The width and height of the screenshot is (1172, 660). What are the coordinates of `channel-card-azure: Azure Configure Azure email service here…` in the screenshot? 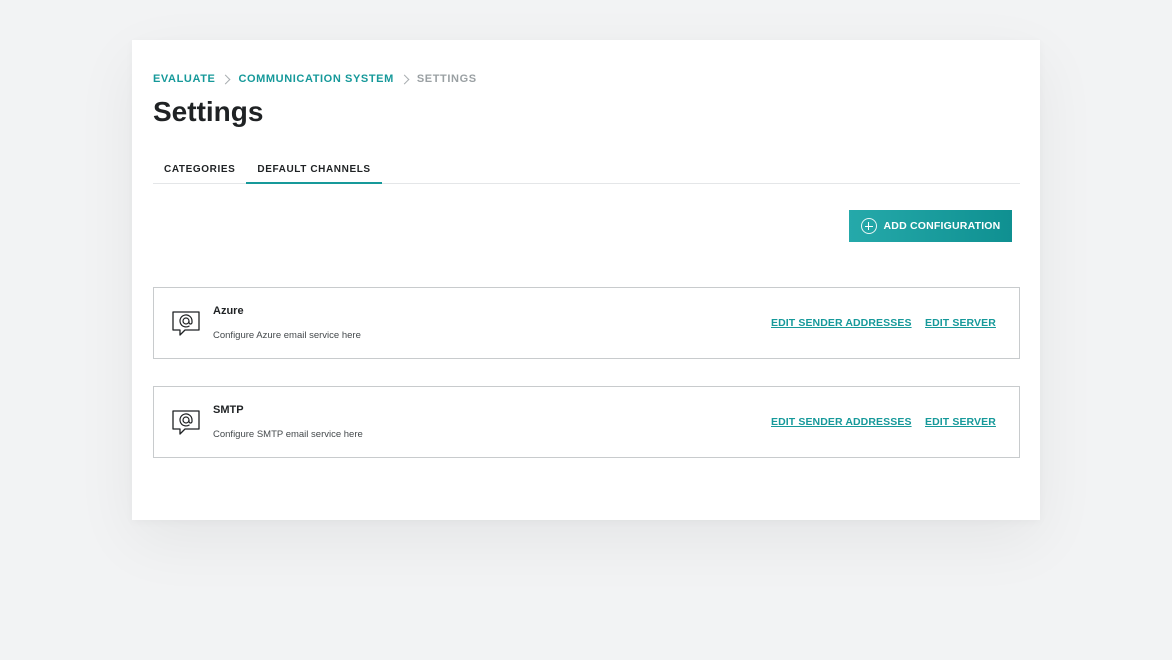 It's located at (586, 323).